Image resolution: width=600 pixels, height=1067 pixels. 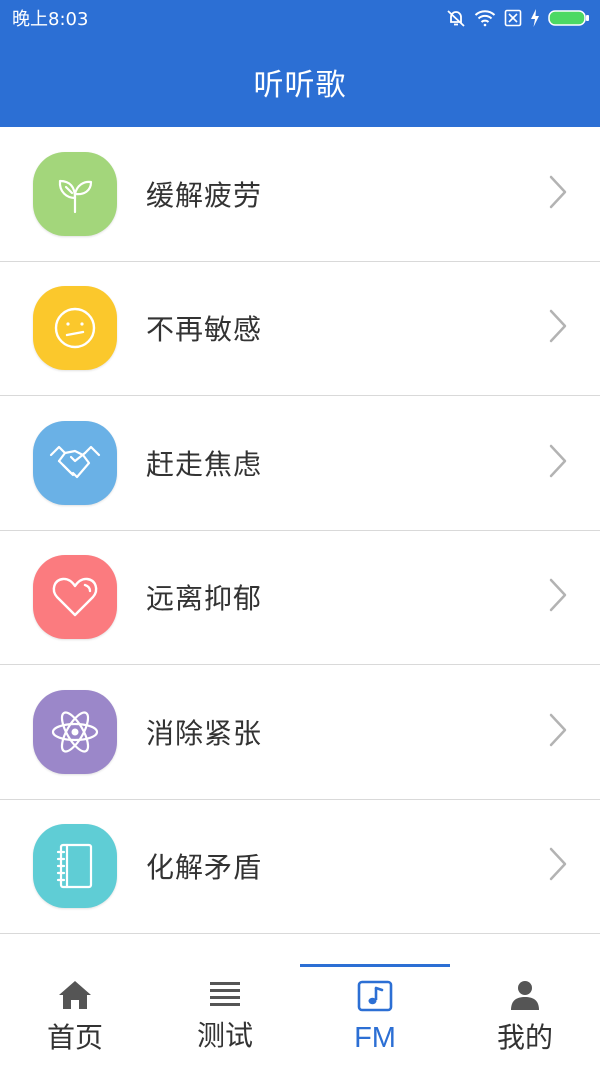 What do you see at coordinates (456, 18) in the screenshot?
I see `mute-icon` at bounding box center [456, 18].